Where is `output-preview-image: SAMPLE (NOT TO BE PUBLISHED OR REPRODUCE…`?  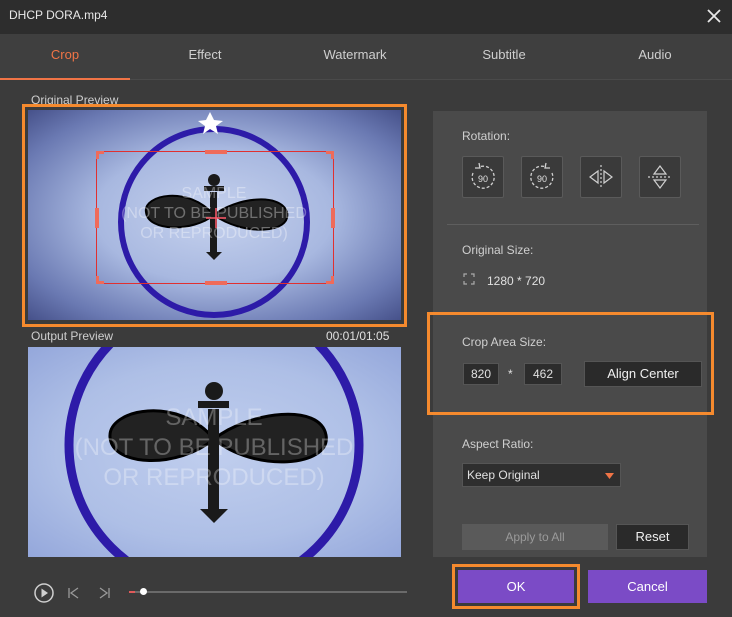
output-preview-image: SAMPLE (NOT TO BE PUBLISHED OR REPRODUCE… is located at coordinates (214, 452).